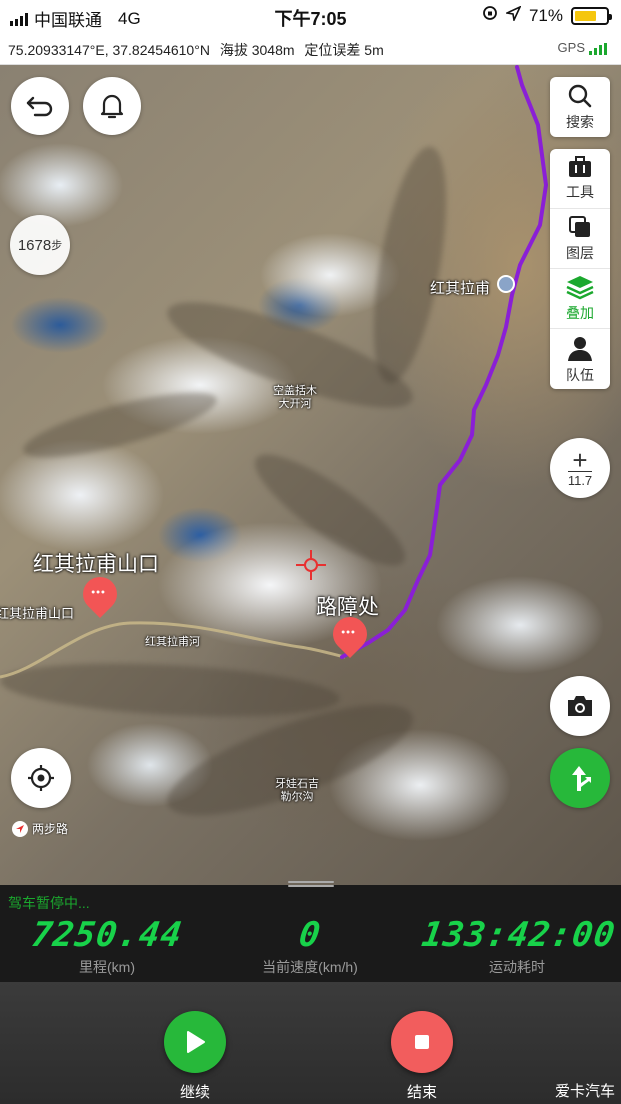  What do you see at coordinates (513, 15) in the screenshot?
I see `location-arrow-icon` at bounding box center [513, 15].